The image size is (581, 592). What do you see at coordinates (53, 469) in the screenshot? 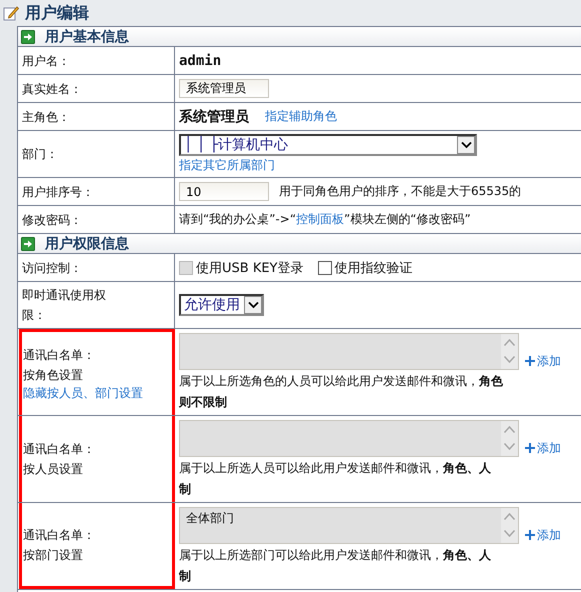
I see `field-label: 按人员设置` at bounding box center [53, 469].